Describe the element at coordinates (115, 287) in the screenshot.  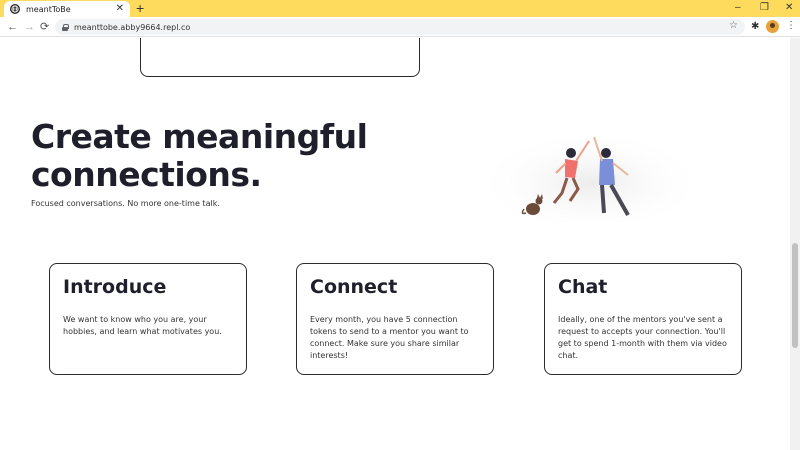
I see `feature-title: Introduce` at that location.